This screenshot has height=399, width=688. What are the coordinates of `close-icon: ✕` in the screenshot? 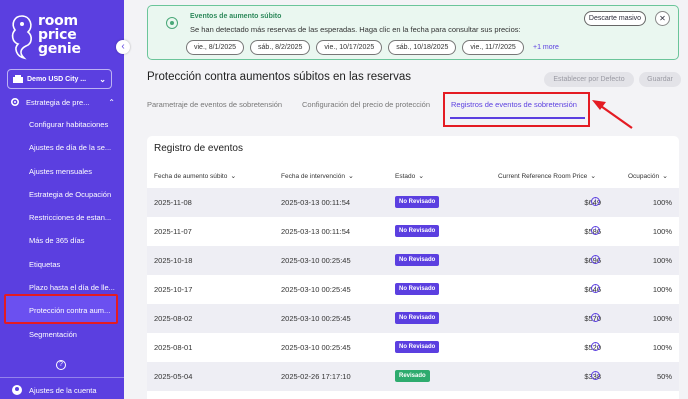 It's located at (662, 18).